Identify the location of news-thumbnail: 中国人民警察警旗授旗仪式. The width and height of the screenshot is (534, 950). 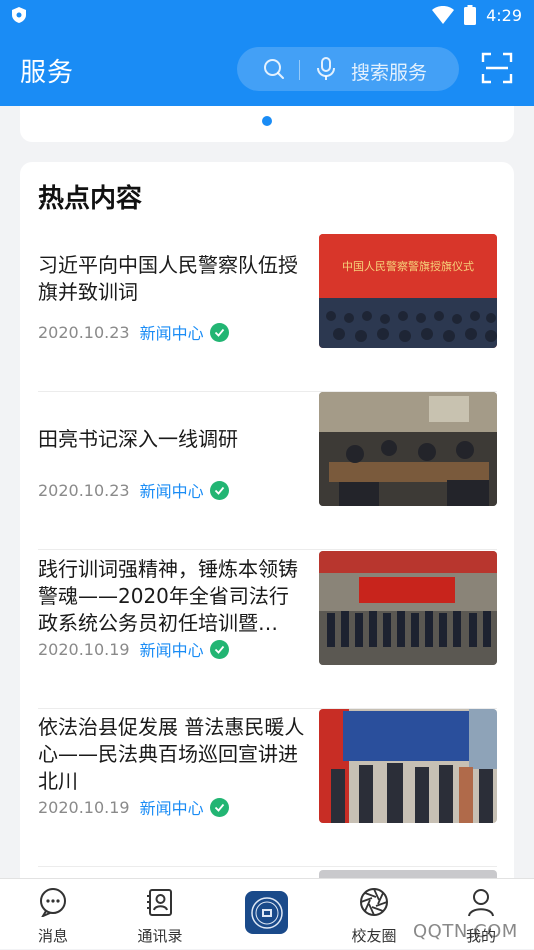
(408, 291).